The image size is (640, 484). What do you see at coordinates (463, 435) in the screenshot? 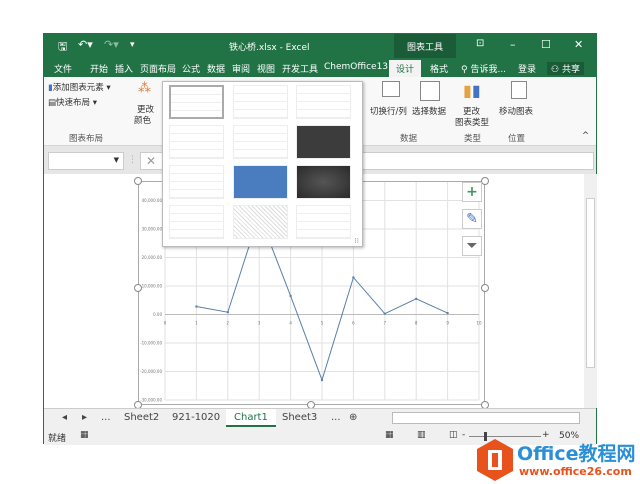
I see `zoom-out-icon: -` at bounding box center [463, 435].